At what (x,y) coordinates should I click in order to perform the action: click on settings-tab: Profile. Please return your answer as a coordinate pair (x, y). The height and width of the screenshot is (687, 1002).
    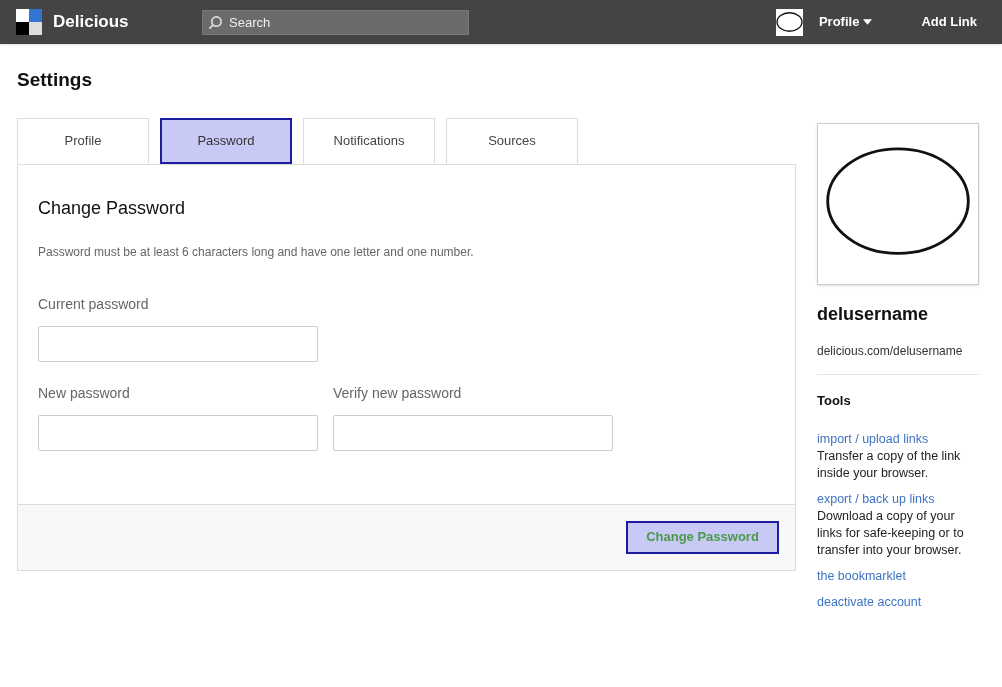
    Looking at the image, I should click on (83, 140).